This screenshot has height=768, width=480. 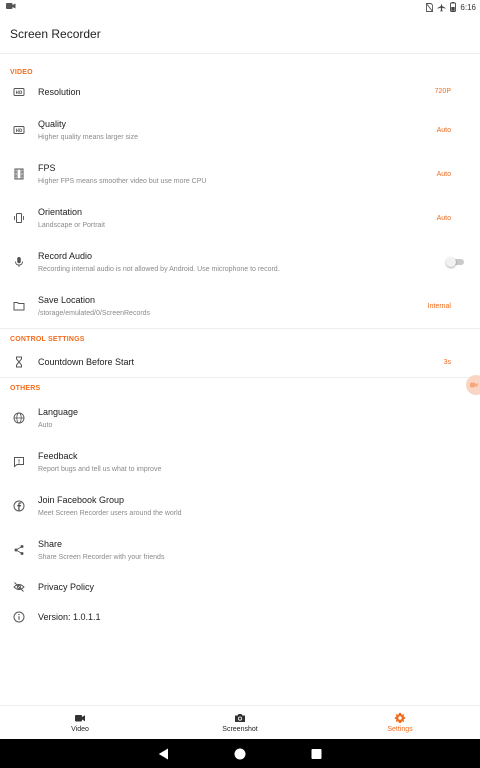 What do you see at coordinates (47, 339) in the screenshot?
I see `section-header-control: CONTROL SETTINGS` at bounding box center [47, 339].